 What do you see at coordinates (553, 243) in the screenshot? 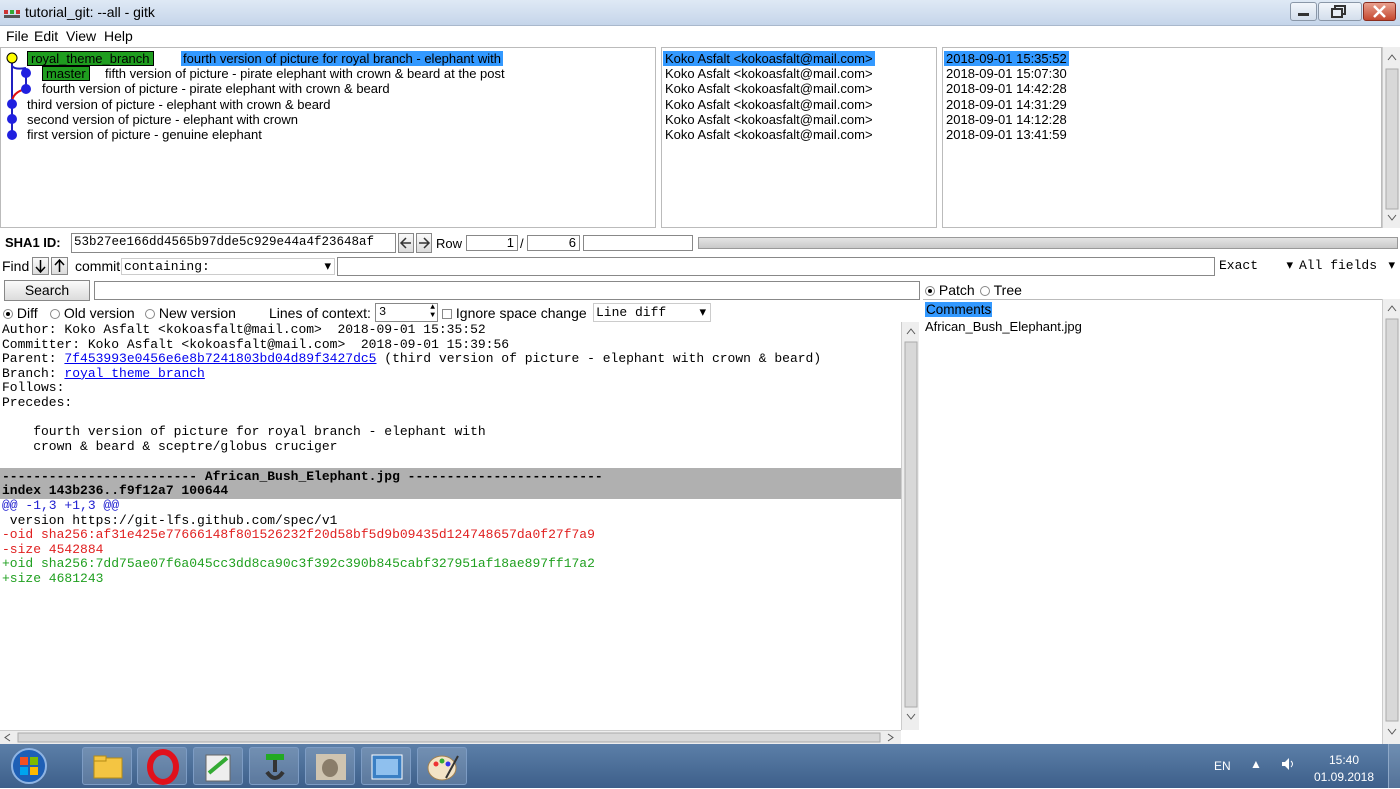
I see `row-total: 6` at bounding box center [553, 243].